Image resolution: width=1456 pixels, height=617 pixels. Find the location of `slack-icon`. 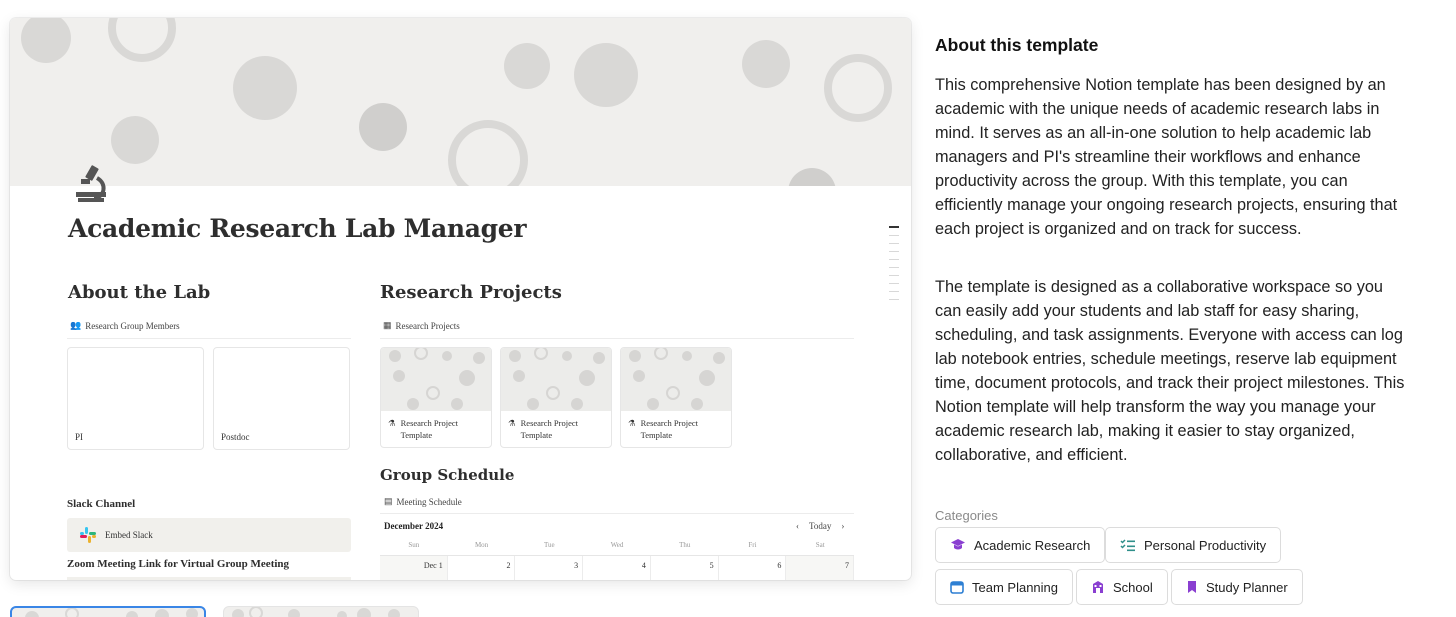

slack-icon is located at coordinates (88, 535).